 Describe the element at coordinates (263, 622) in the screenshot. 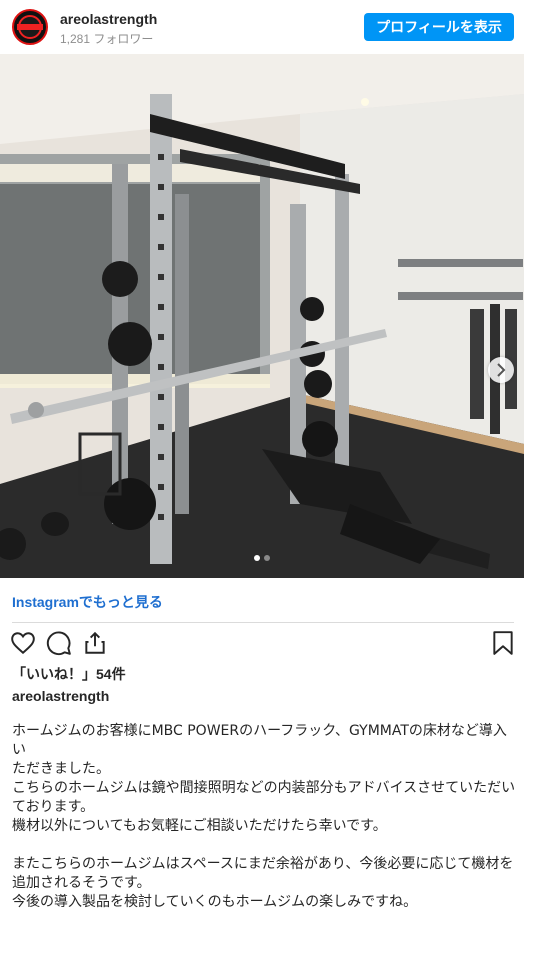

I see `divider` at that location.